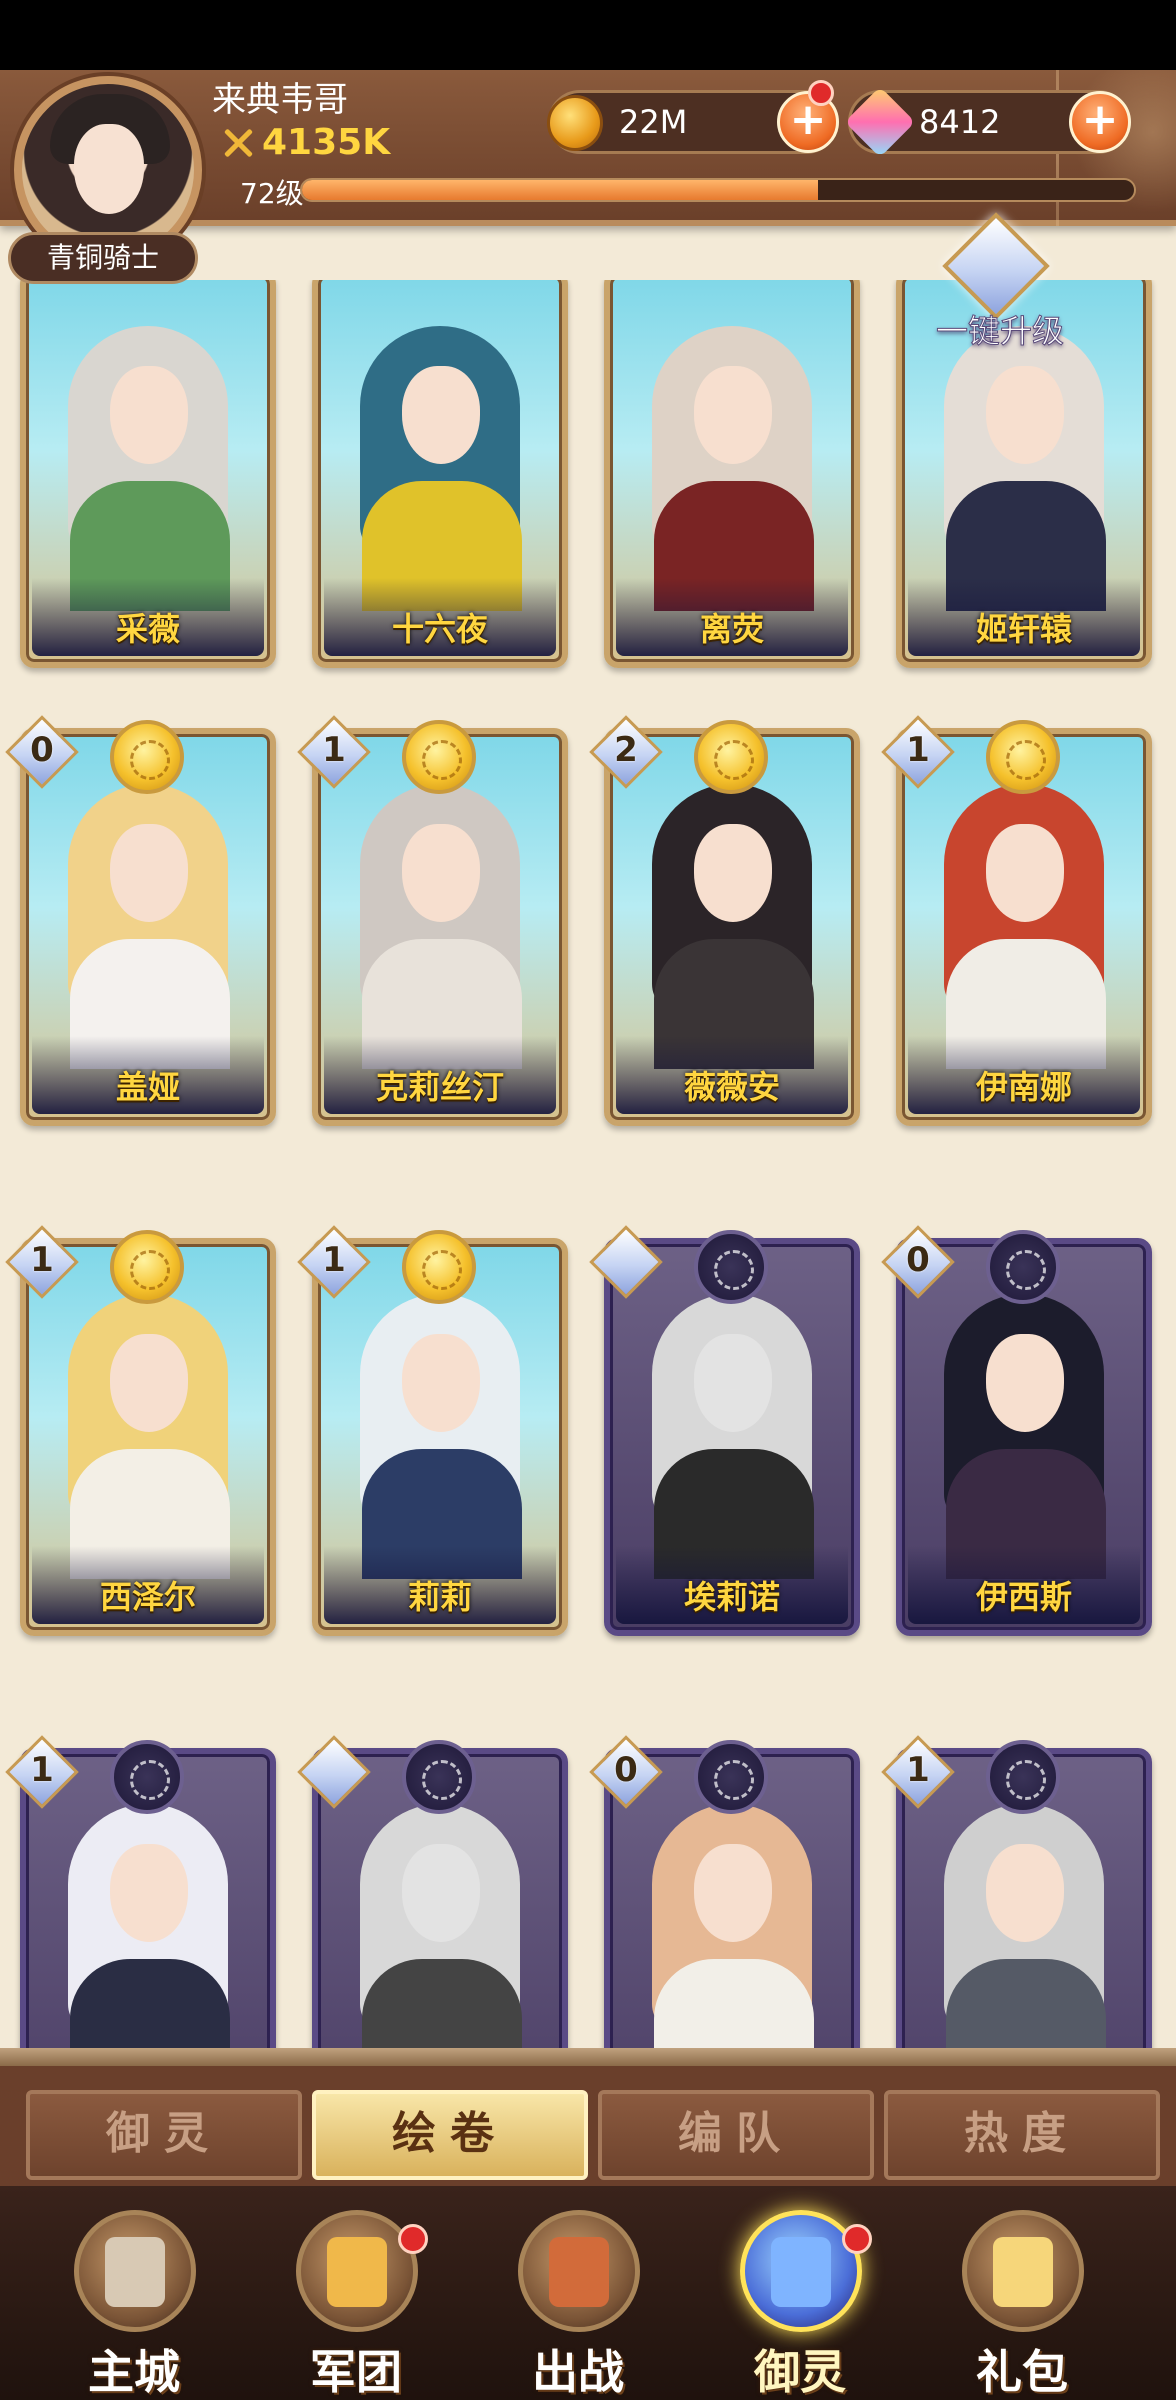 The image size is (1176, 2400). I want to click on character-card: 伊南娜 1, so click(1016, 920).